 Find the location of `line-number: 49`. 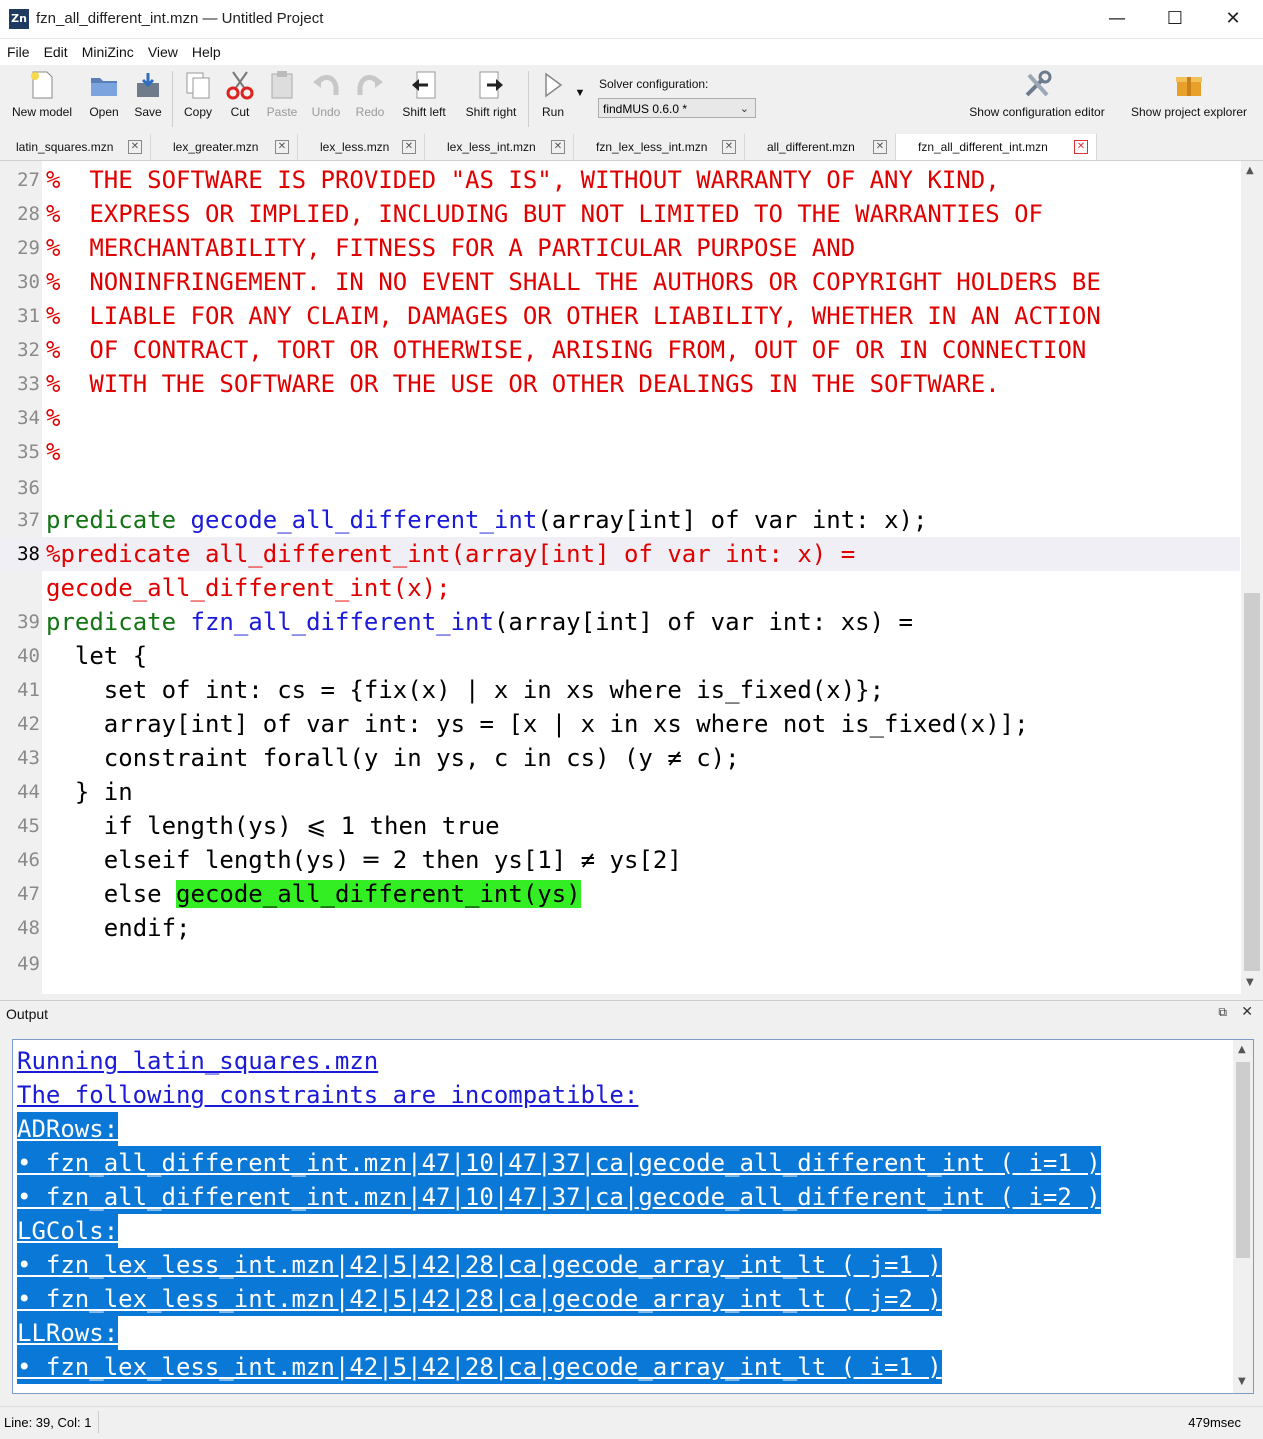

line-number: 49 is located at coordinates (28, 964).